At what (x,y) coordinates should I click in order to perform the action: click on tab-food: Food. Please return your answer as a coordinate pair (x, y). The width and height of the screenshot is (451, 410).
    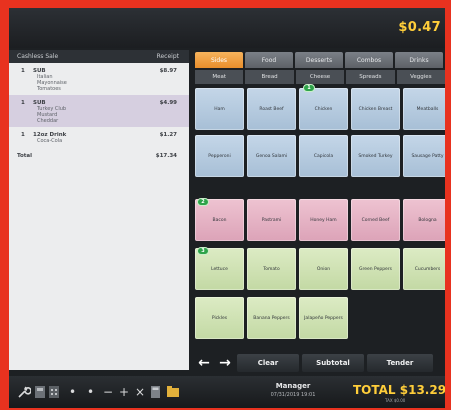
    Looking at the image, I should click on (269, 60).